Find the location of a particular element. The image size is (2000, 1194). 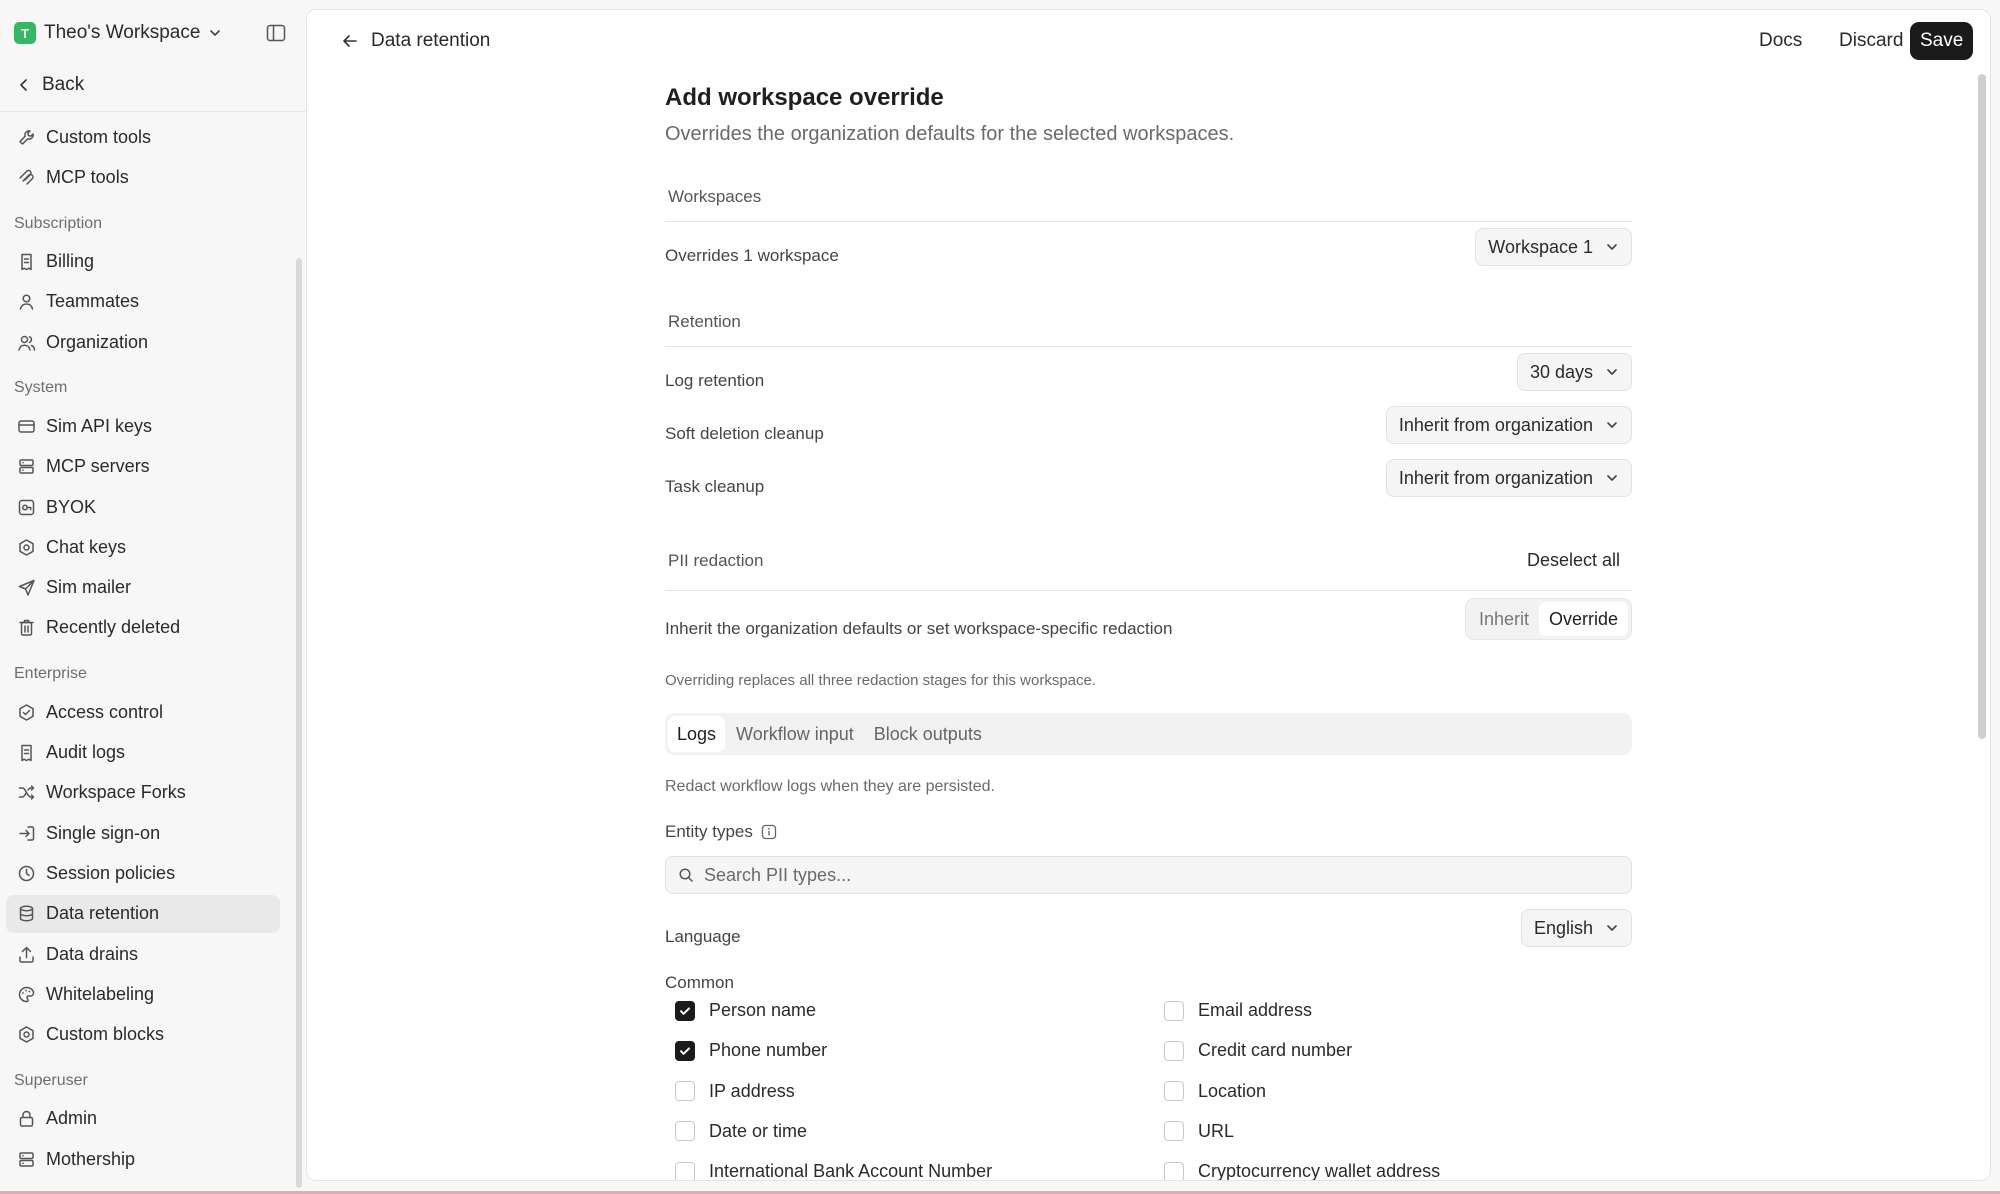

database-icon is located at coordinates (26, 913).